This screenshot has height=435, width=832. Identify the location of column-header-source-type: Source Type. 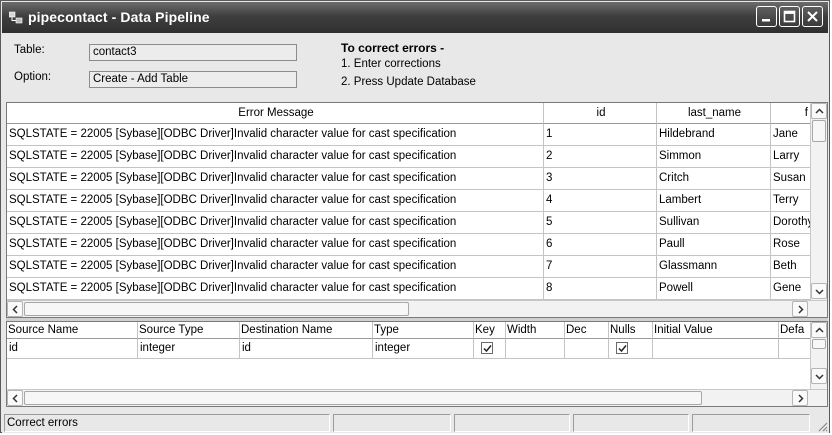
(189, 330).